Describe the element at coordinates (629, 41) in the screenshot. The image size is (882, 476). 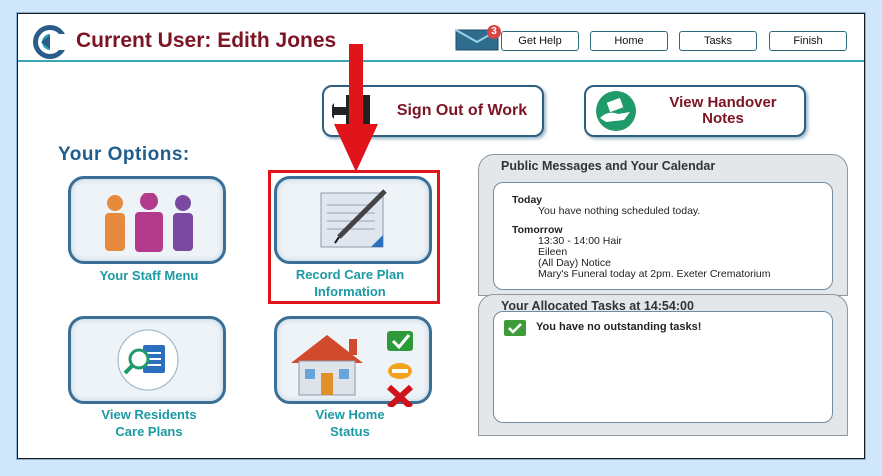
I see `home-button: Home` at that location.